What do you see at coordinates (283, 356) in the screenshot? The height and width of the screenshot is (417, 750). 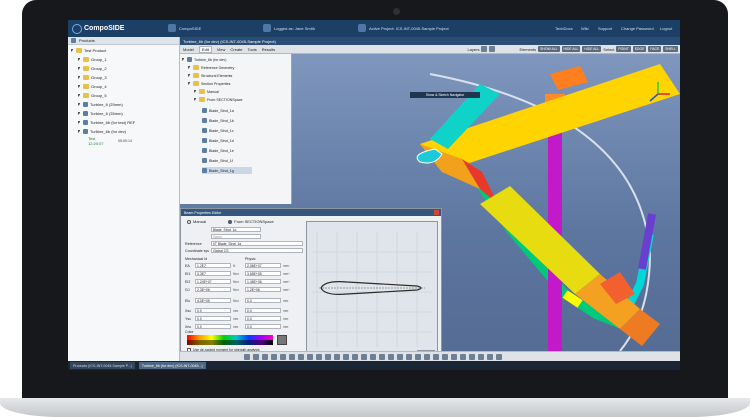 I see `move-icon` at bounding box center [283, 356].